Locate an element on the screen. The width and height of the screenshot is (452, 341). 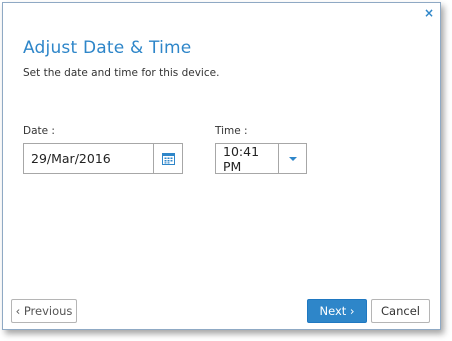
cancel-button: Cancel is located at coordinates (400, 311).